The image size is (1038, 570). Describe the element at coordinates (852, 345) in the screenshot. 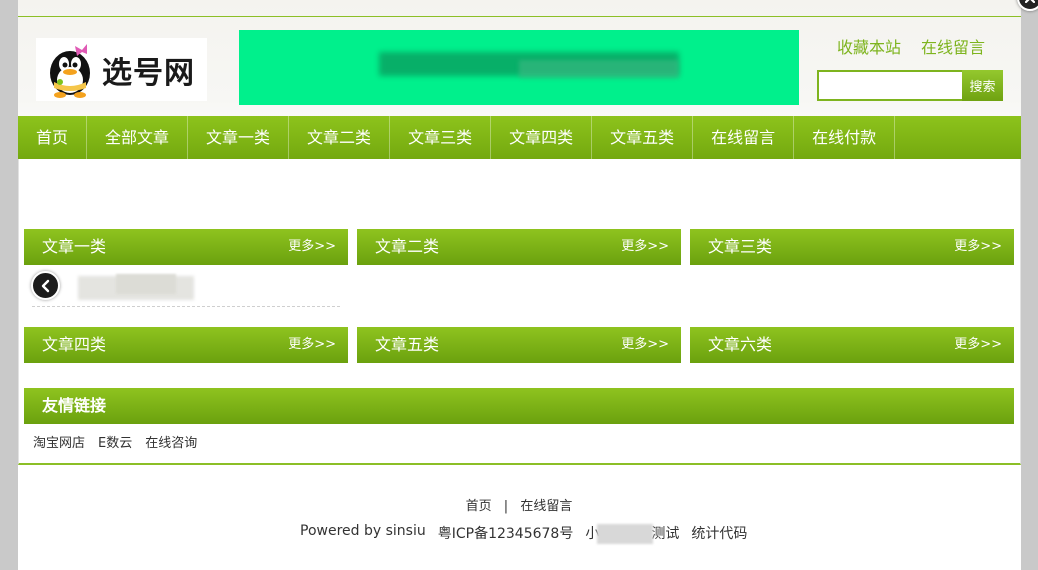

I see `panel-category-6: 文章六类 更多>>` at that location.